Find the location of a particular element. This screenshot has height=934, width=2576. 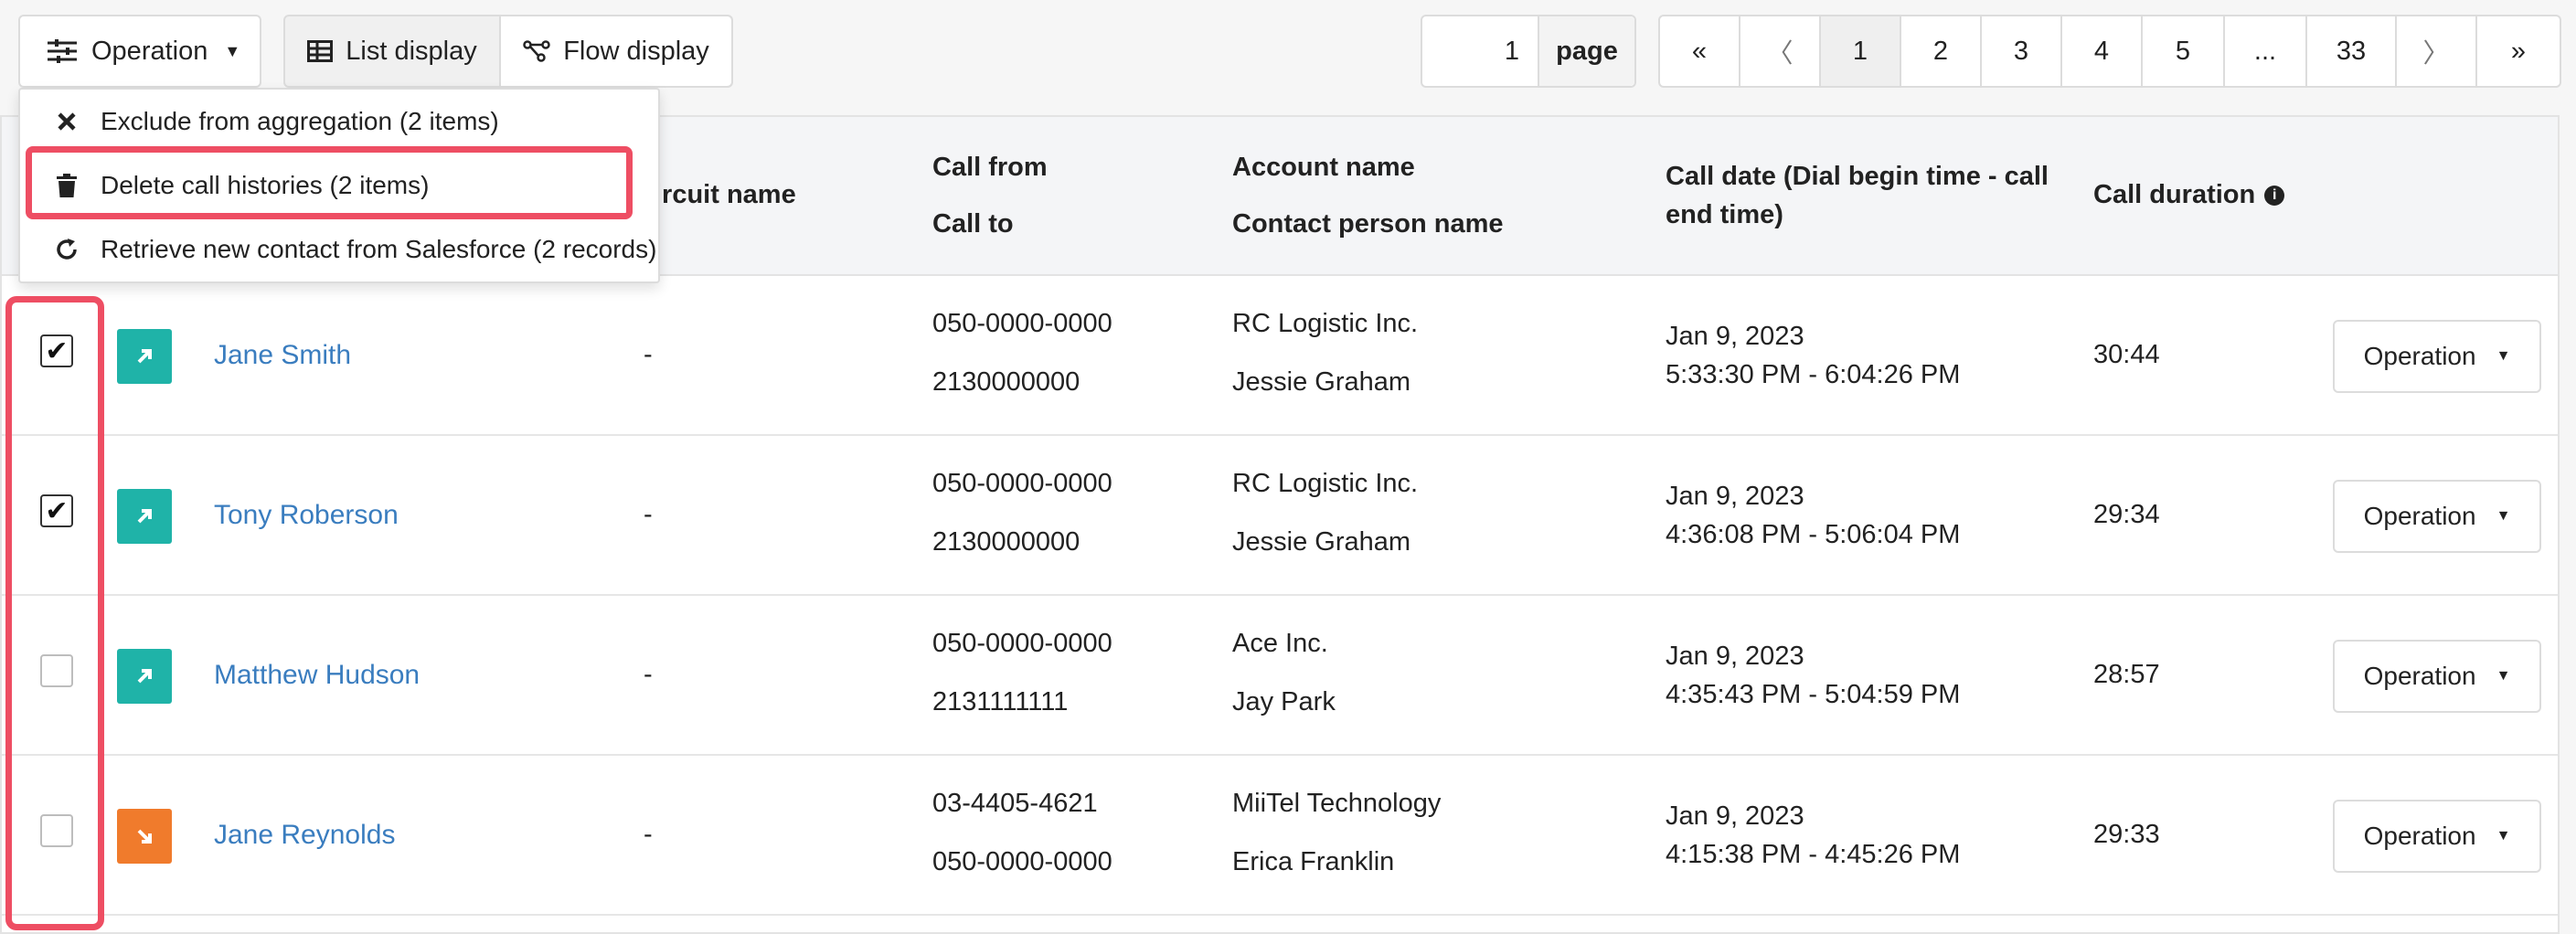

call-duration: 29:34 is located at coordinates (2126, 514).